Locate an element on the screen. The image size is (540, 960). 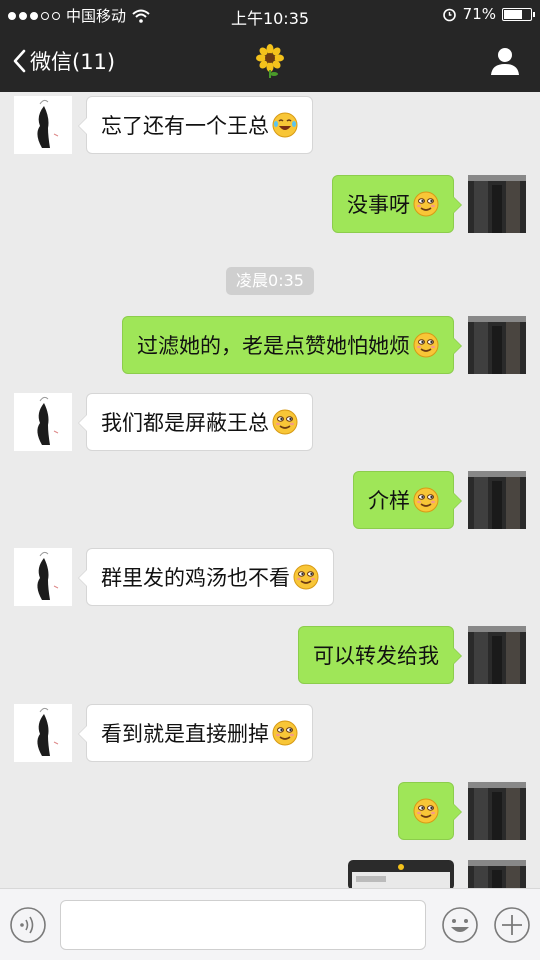
battery-icon is located at coordinates (518, 14).